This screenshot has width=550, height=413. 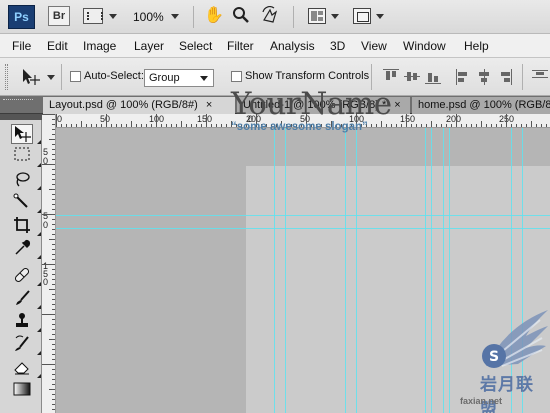 I want to click on hand-icon: ✋, so click(x=214, y=16).